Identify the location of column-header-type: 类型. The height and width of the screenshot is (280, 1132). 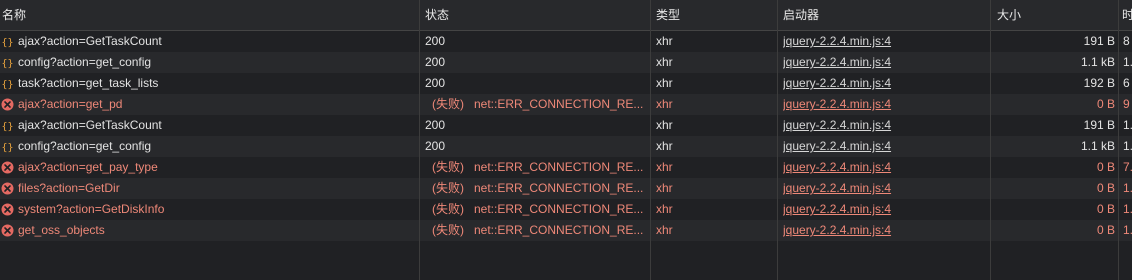
(706, 15).